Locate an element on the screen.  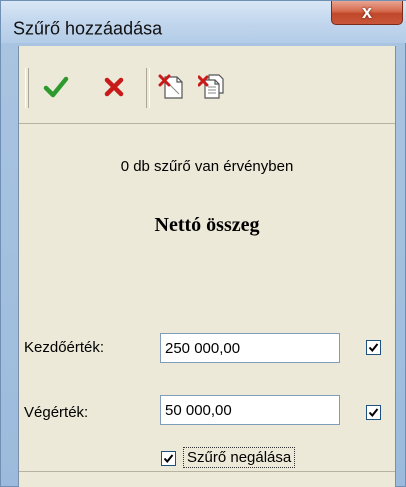
remove-filter-button is located at coordinates (172, 87).